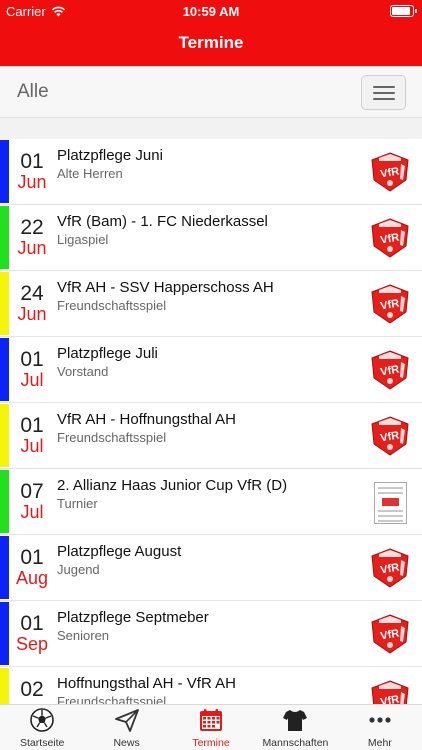 The width and height of the screenshot is (422, 750). Describe the element at coordinates (78, 569) in the screenshot. I see `event-category: Jugend` at that location.